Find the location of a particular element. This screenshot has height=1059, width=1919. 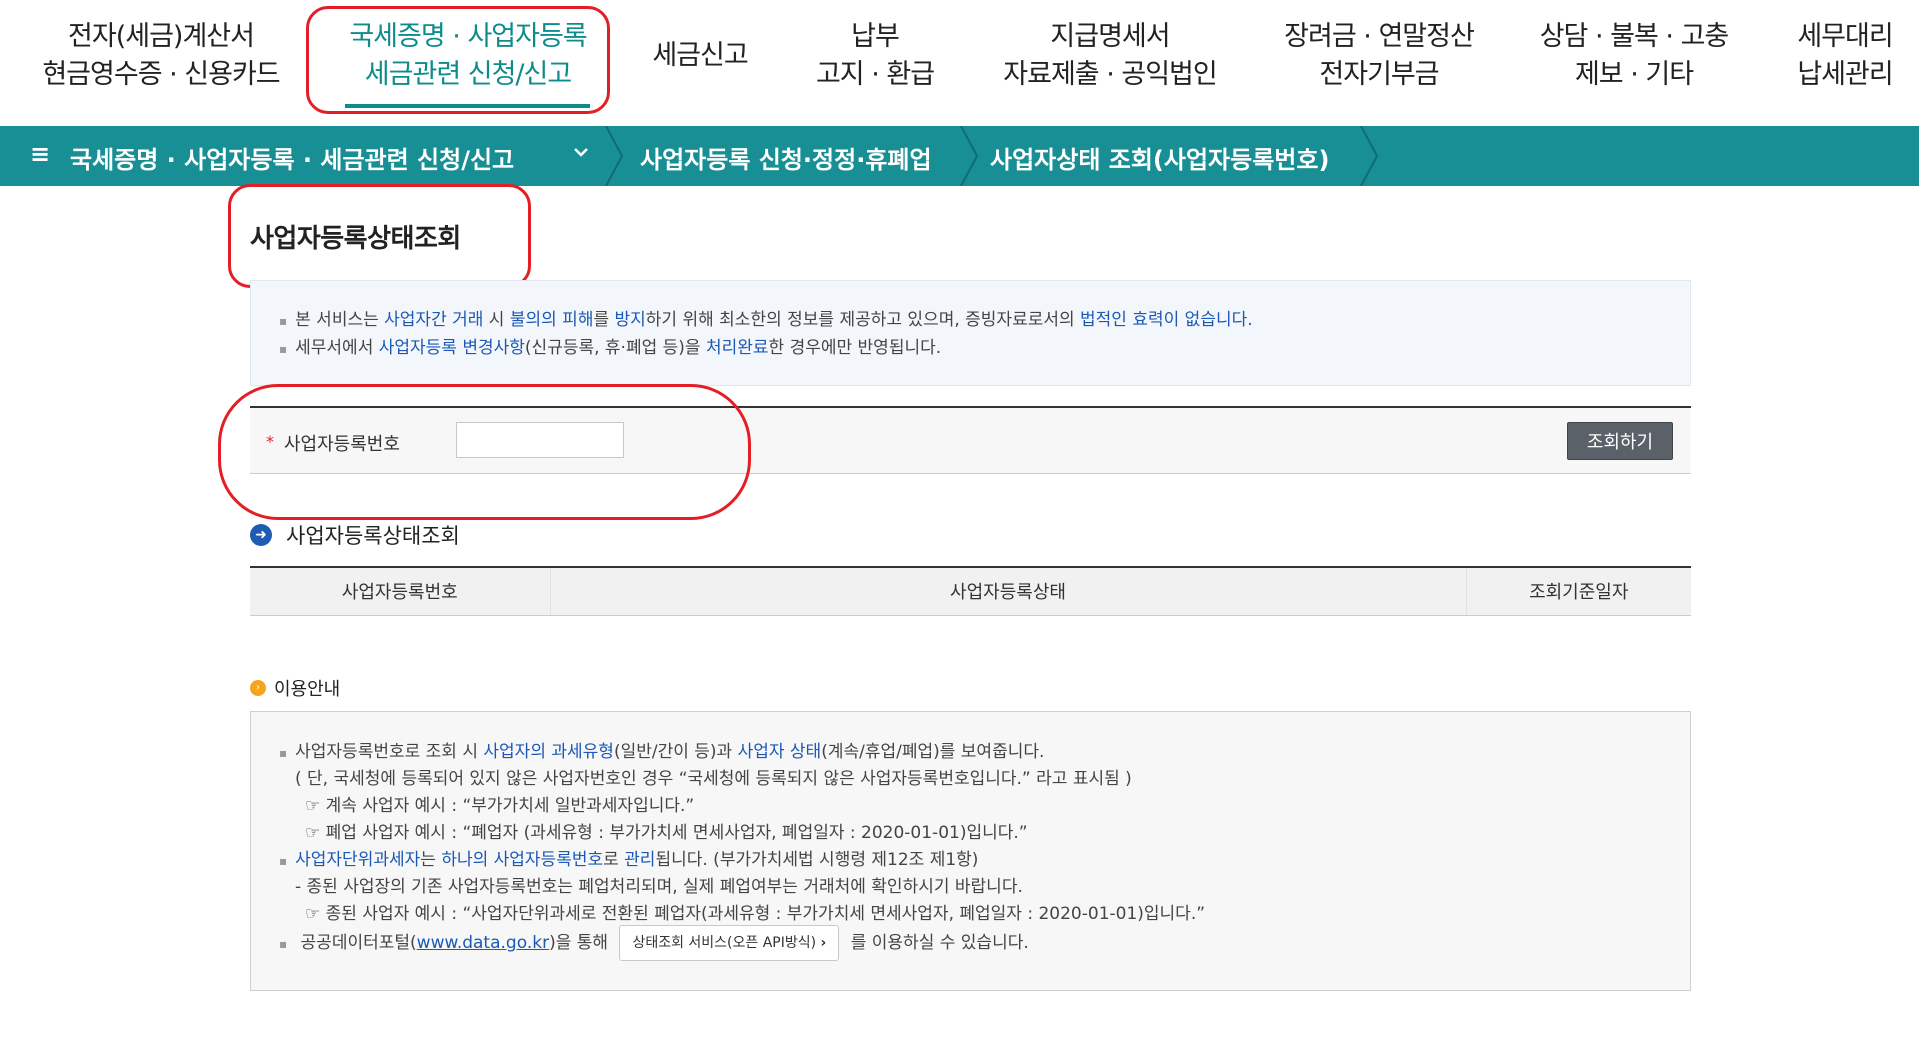

nav-label: 납부 is located at coordinates (875, 36).